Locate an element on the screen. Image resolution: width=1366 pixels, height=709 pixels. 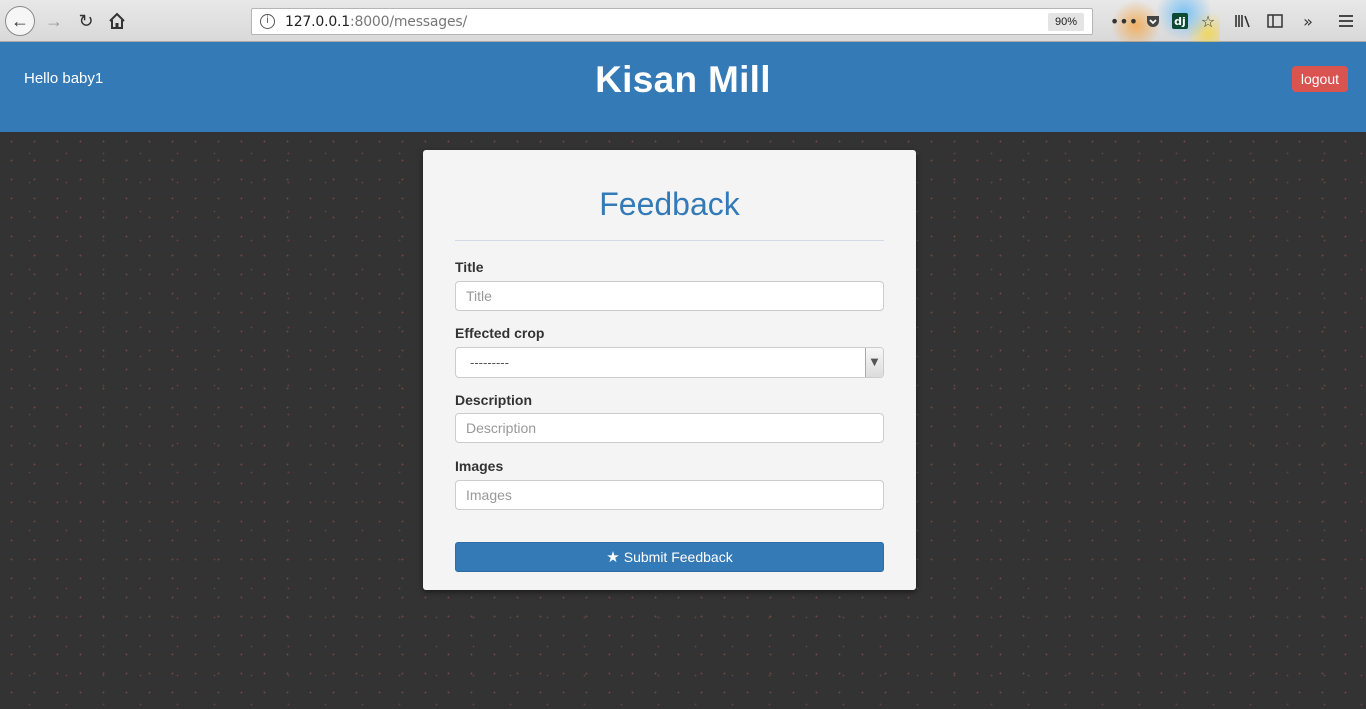
card-title: Feedback is located at coordinates (669, 204).